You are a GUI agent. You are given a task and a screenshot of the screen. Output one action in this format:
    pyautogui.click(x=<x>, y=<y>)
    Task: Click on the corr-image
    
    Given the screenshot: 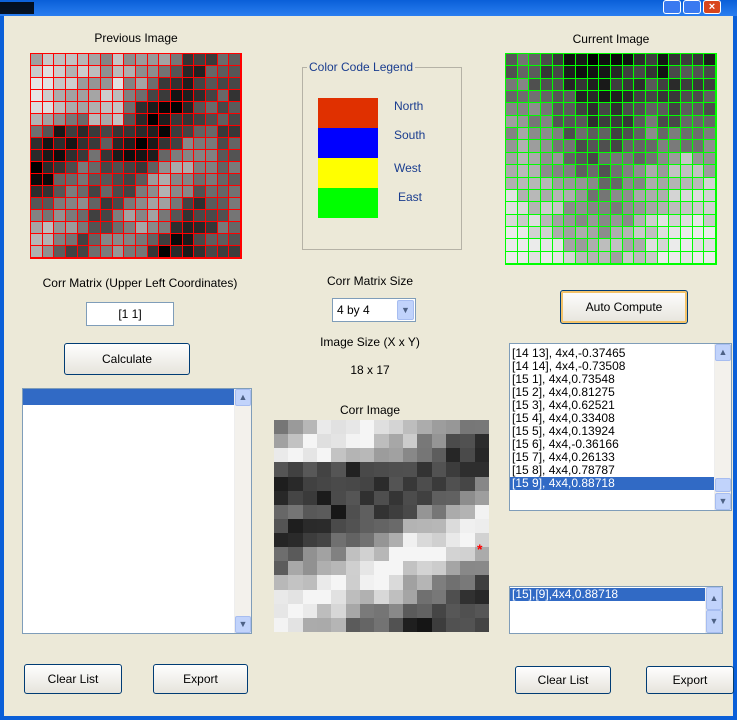 What is the action you would take?
    pyautogui.click(x=381, y=526)
    